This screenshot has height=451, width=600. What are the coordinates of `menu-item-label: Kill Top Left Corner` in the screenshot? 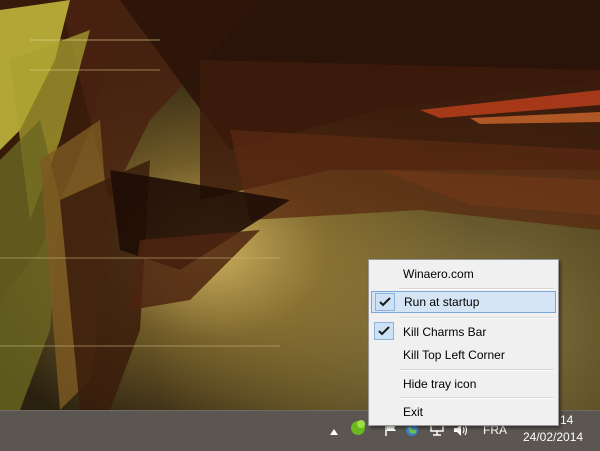 It's located at (454, 355).